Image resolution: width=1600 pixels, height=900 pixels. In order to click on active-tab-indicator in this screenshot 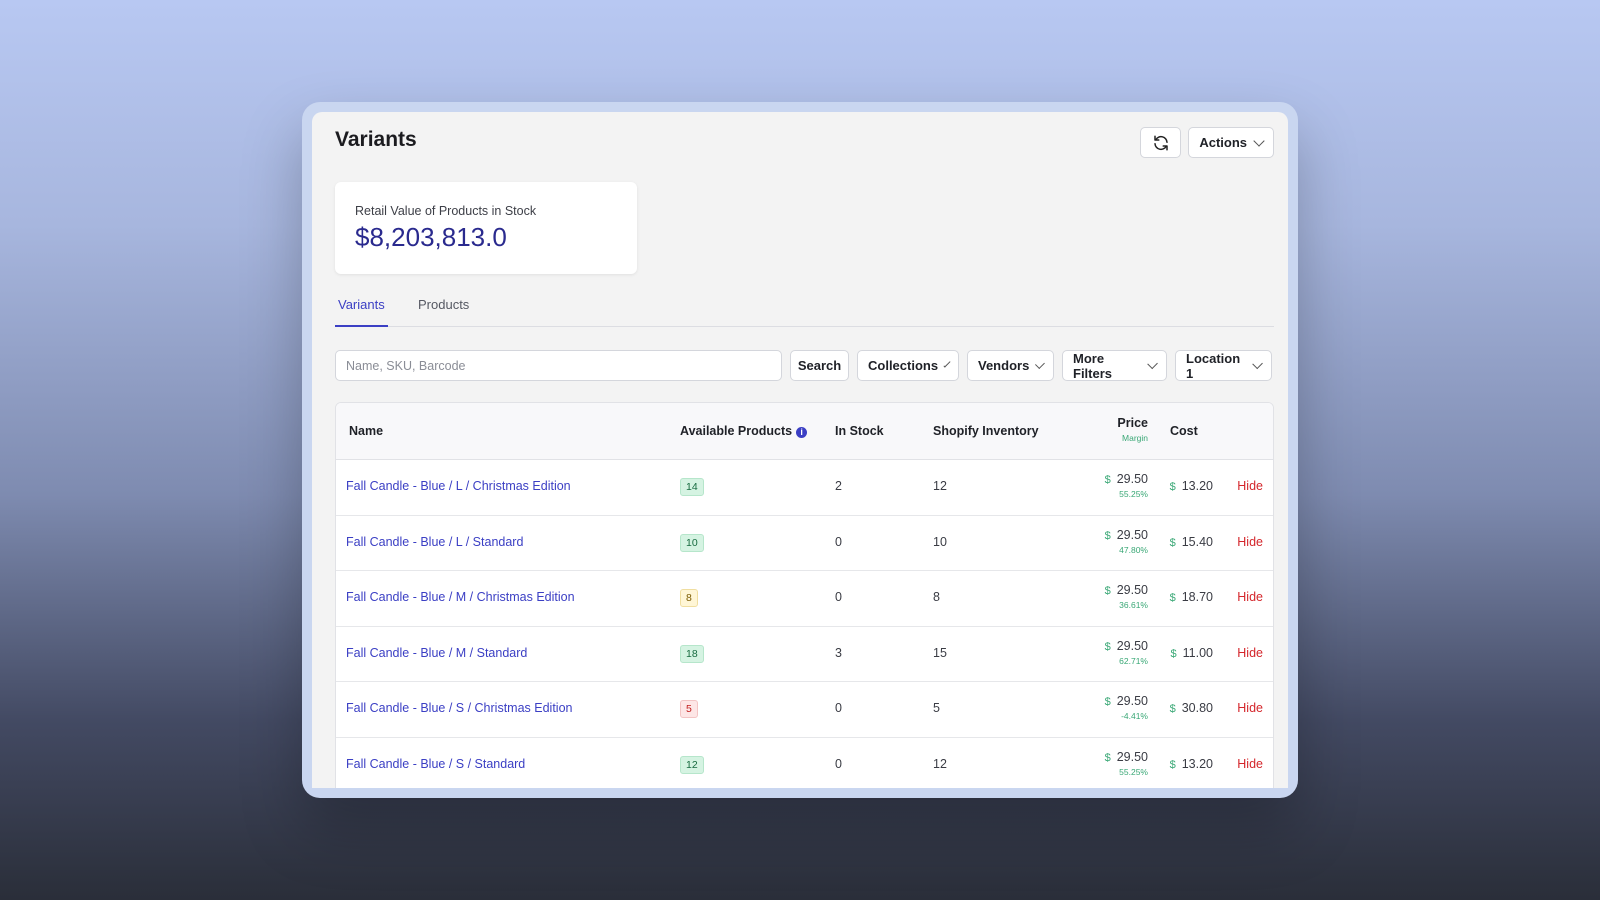, I will do `click(361, 326)`.